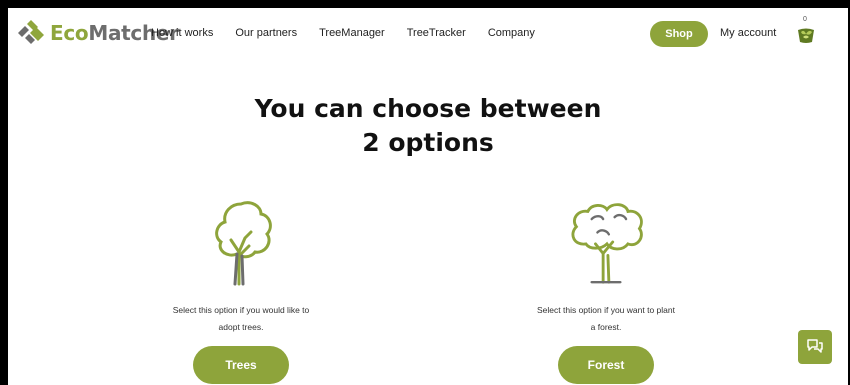 The image size is (850, 385). What do you see at coordinates (428, 142) in the screenshot?
I see `page-title-line2: 2 options` at bounding box center [428, 142].